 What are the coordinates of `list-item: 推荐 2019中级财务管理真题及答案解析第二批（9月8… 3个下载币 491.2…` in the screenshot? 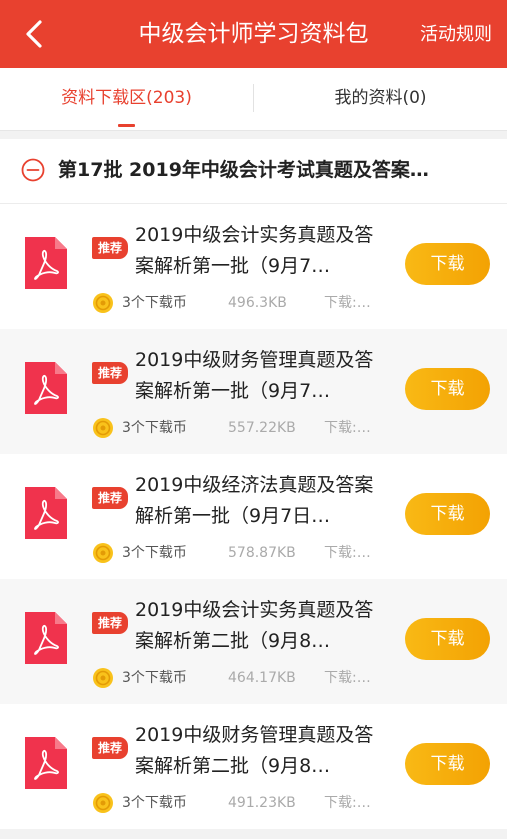 It's located at (253, 766).